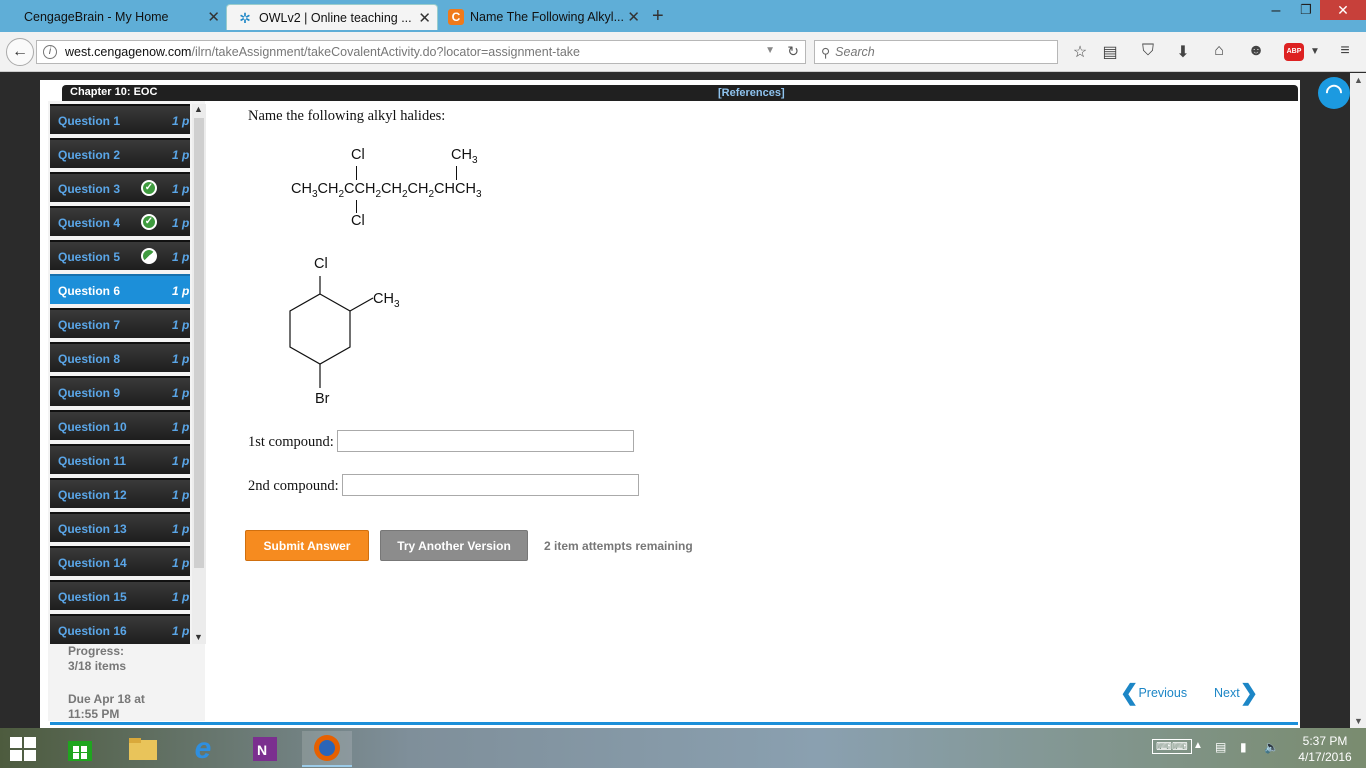  I want to click on adblock-icon: ABP, so click(1294, 52).